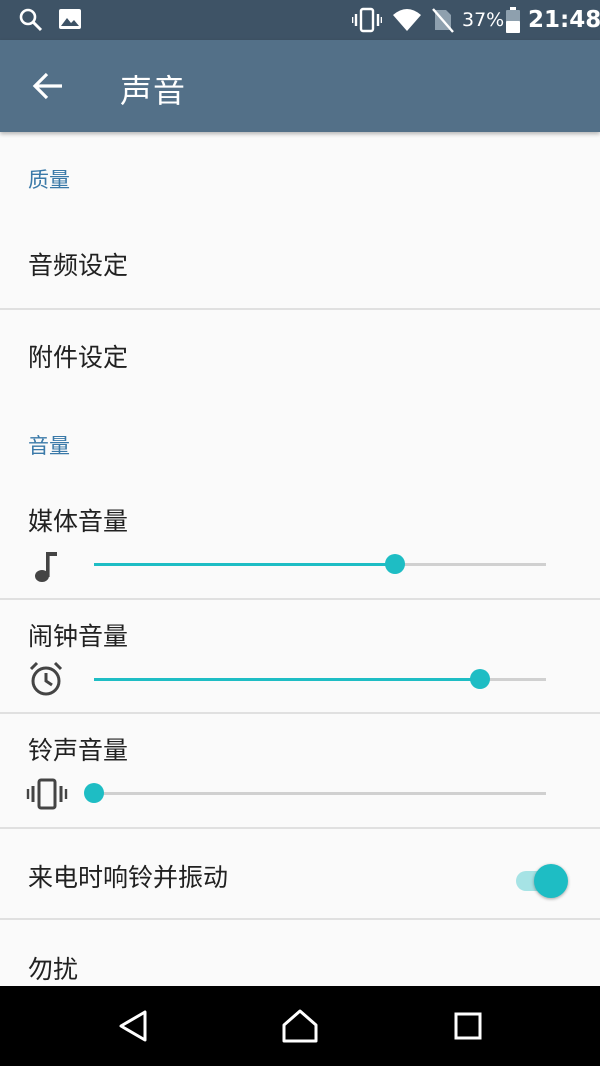  I want to click on status-bar: 37% 21:48, so click(300, 20).